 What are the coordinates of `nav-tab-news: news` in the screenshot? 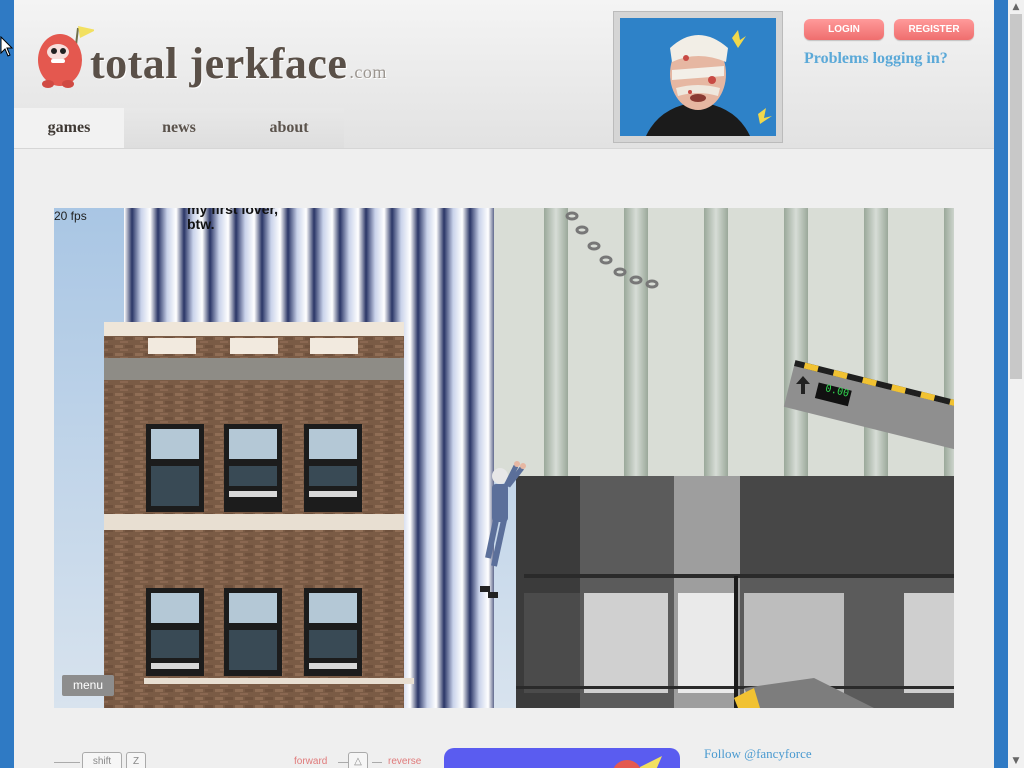 It's located at (179, 128).